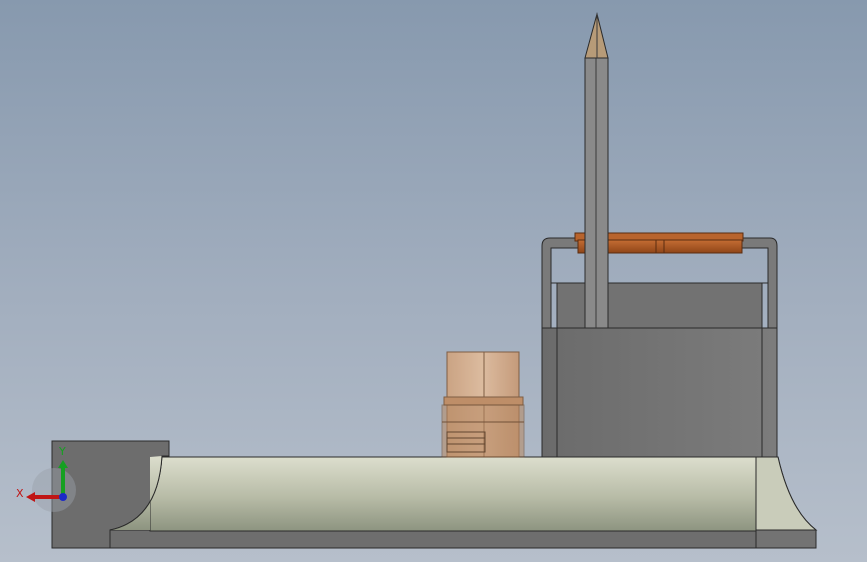  I want to click on transparent-holder, so click(483, 404).